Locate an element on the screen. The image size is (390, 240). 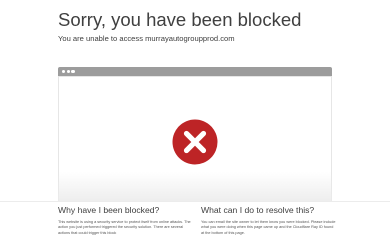
resolve-heading: What can I do to resolve this? is located at coordinates (258, 210).